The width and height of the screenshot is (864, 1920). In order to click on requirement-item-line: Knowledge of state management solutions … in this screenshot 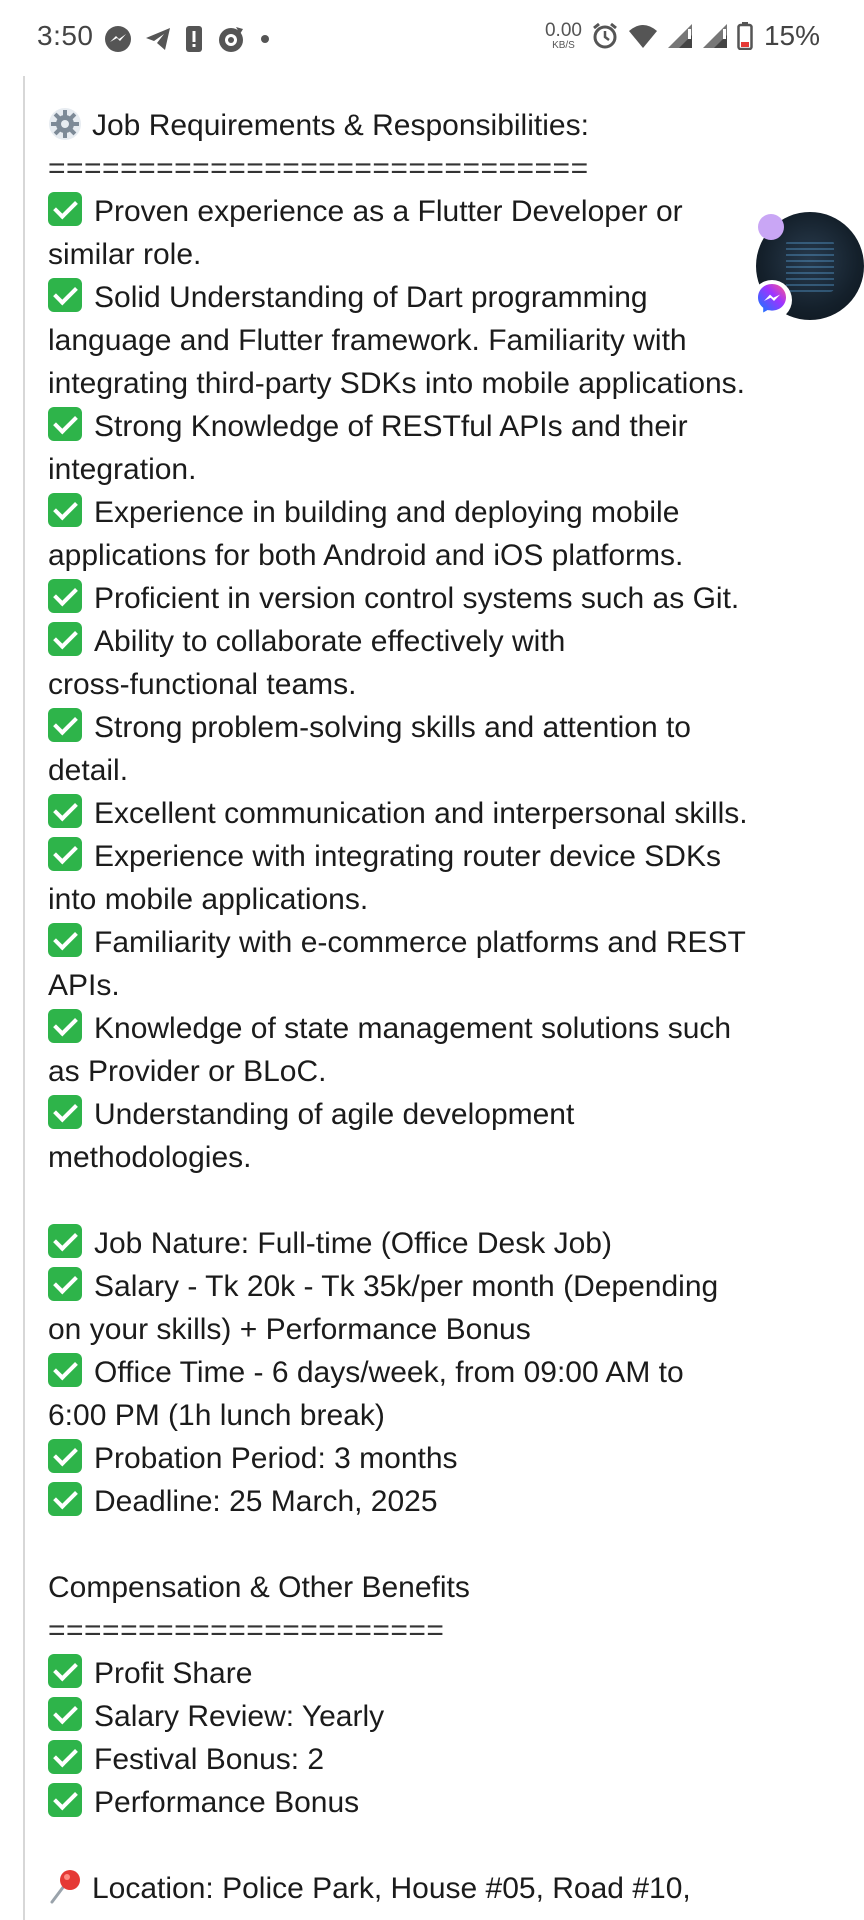, I will do `click(438, 1028)`.